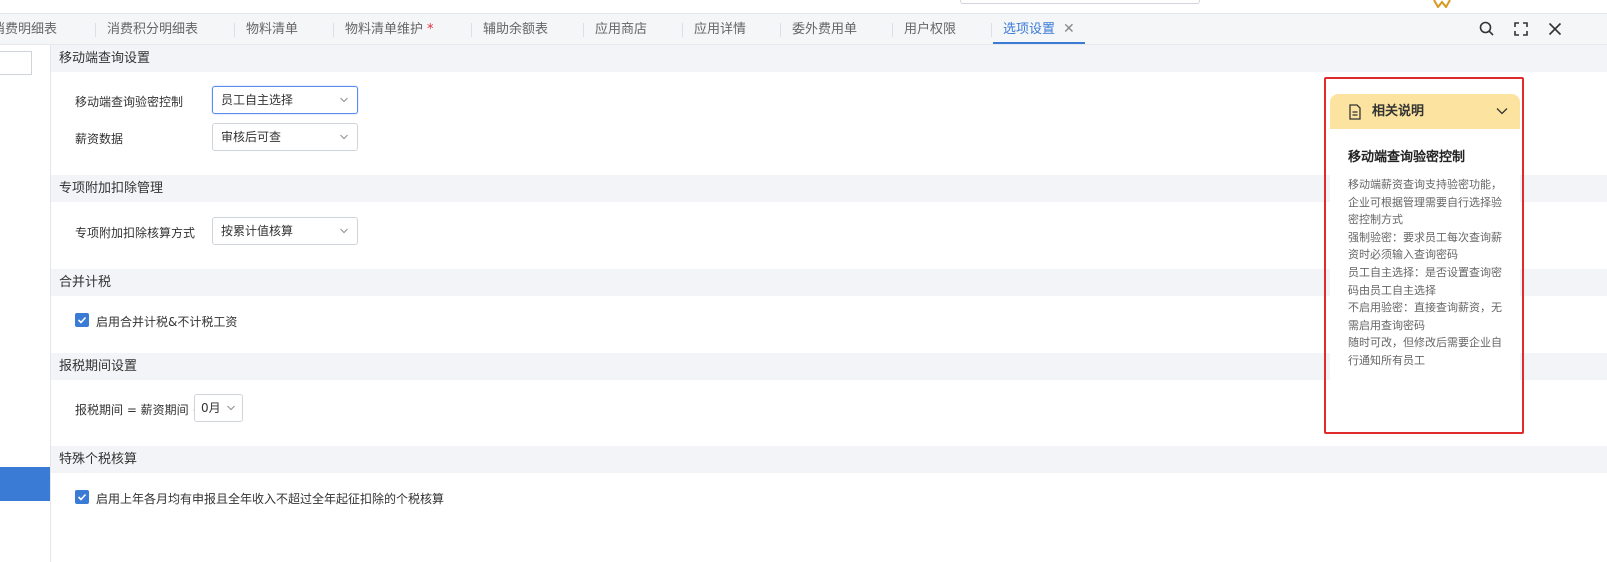  I want to click on search-icon, so click(1487, 29).